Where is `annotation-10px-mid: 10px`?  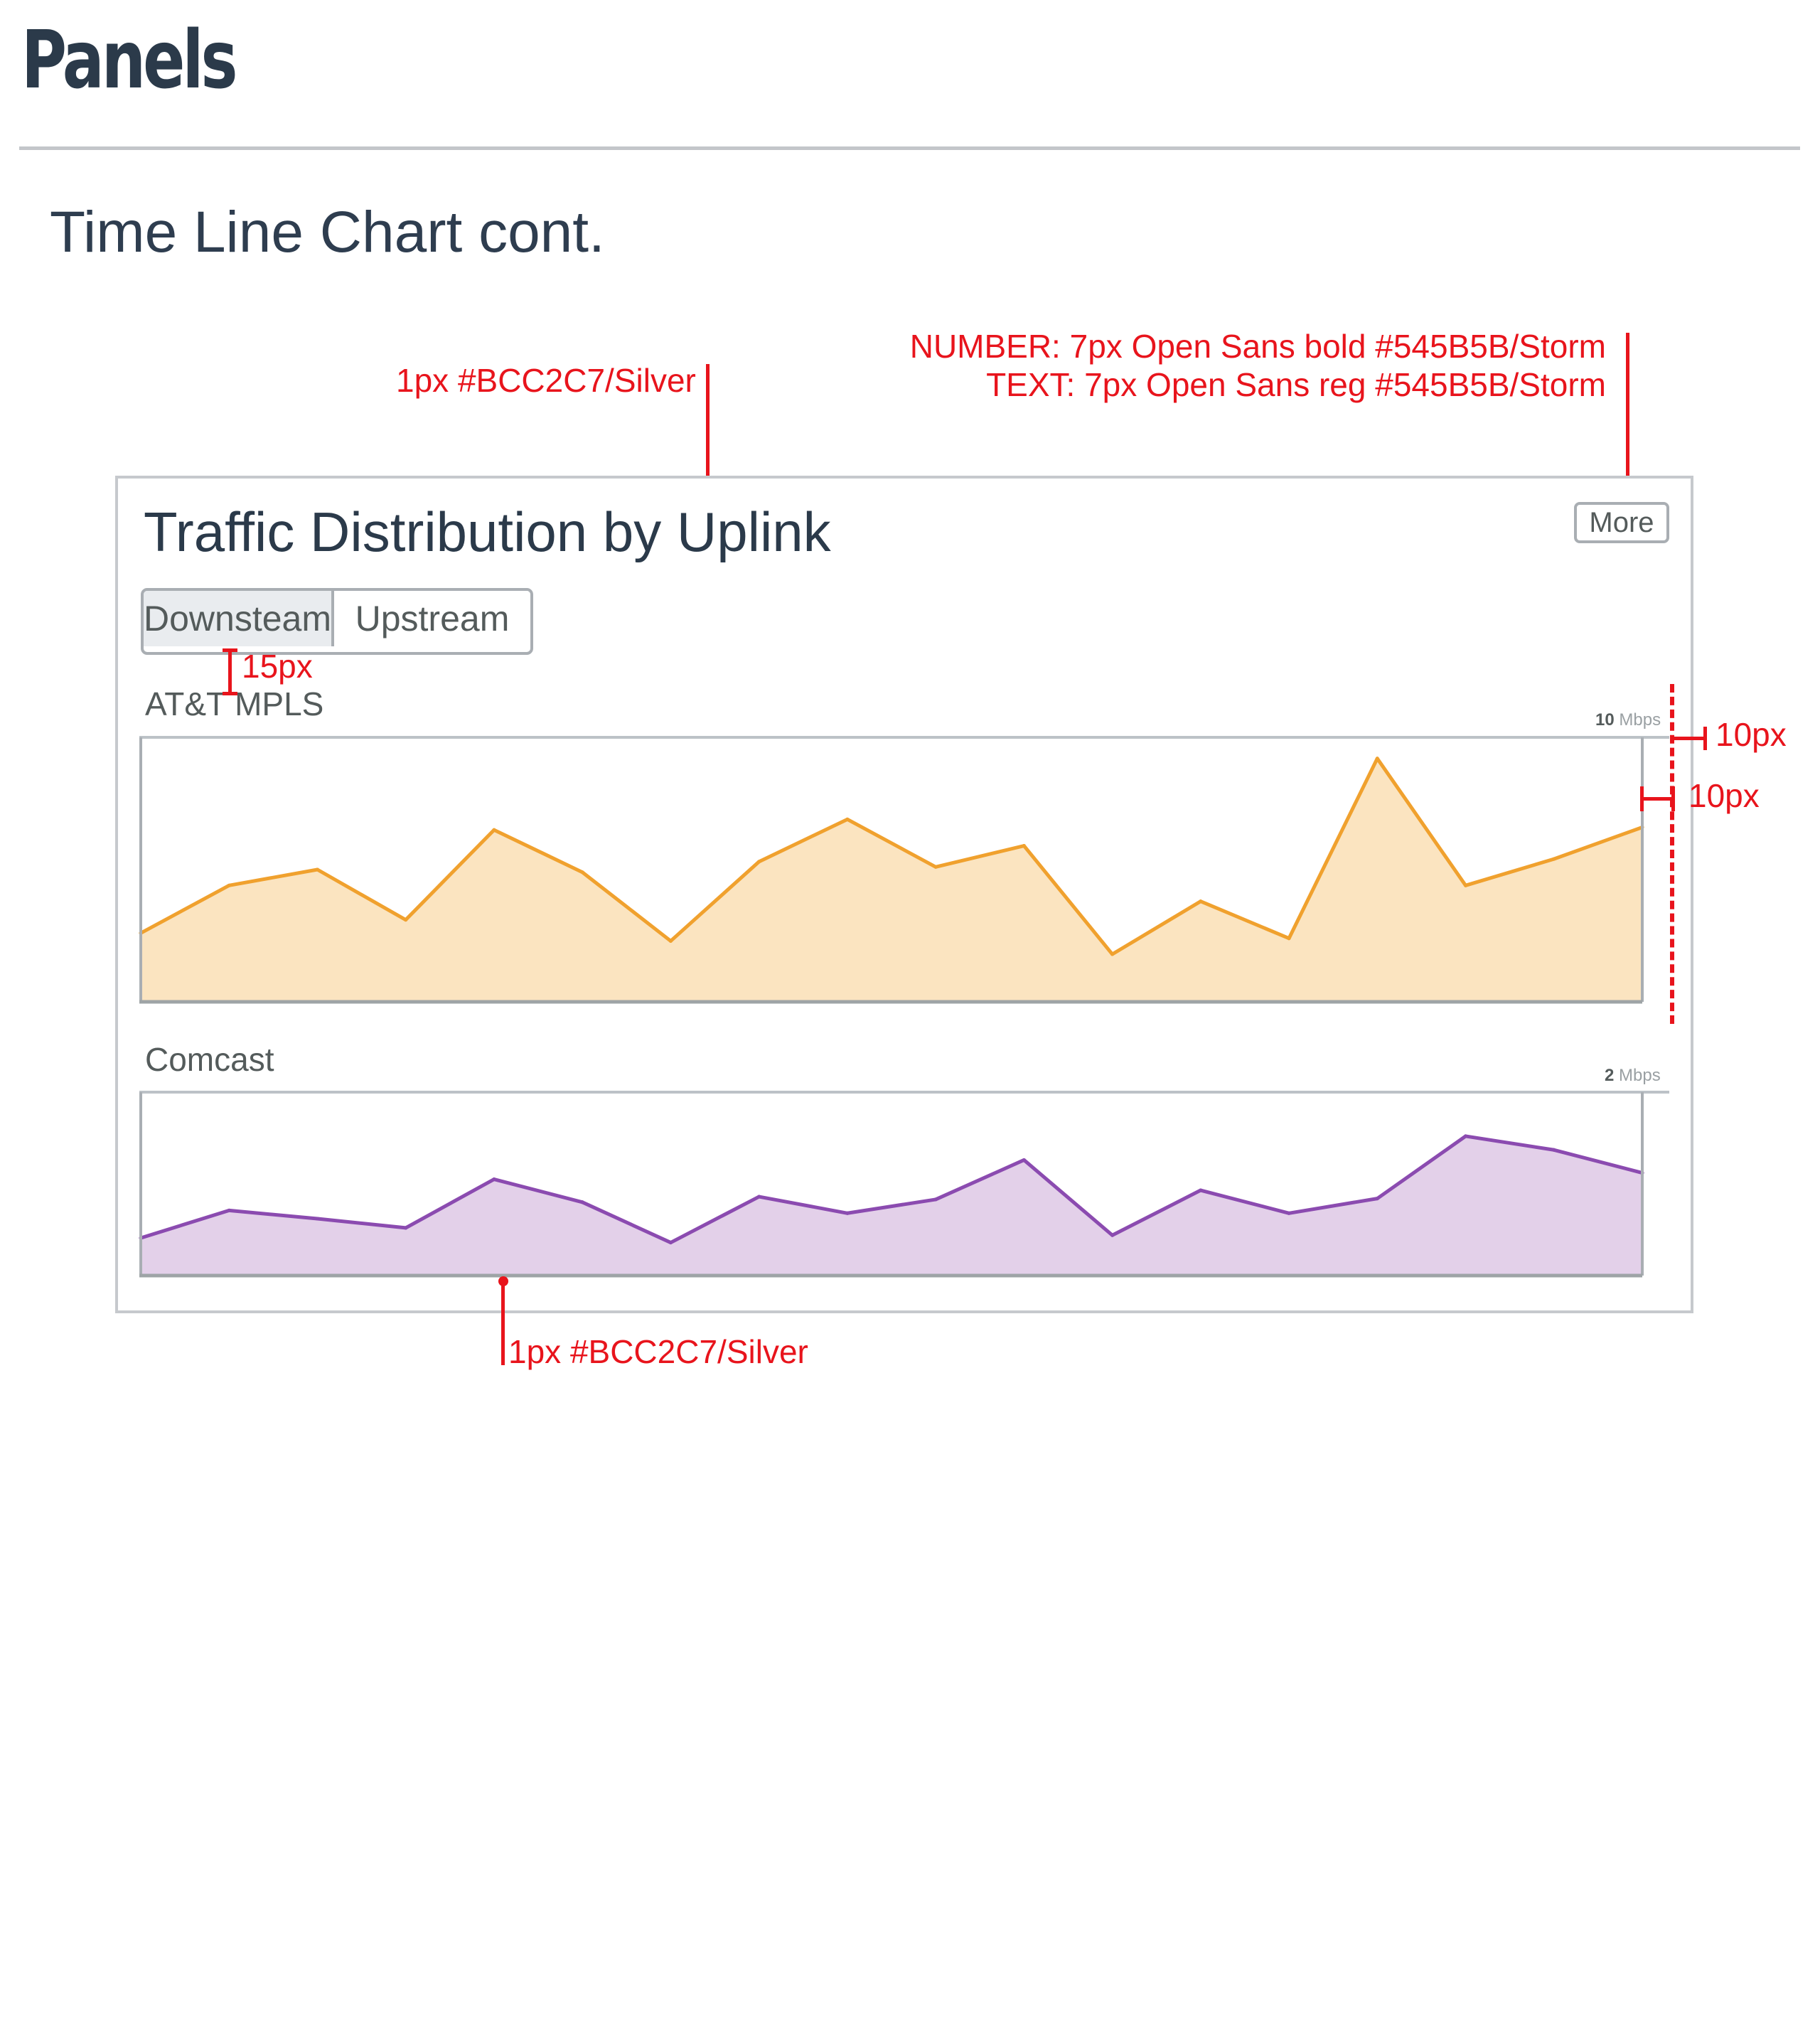 annotation-10px-mid: 10px is located at coordinates (1724, 795).